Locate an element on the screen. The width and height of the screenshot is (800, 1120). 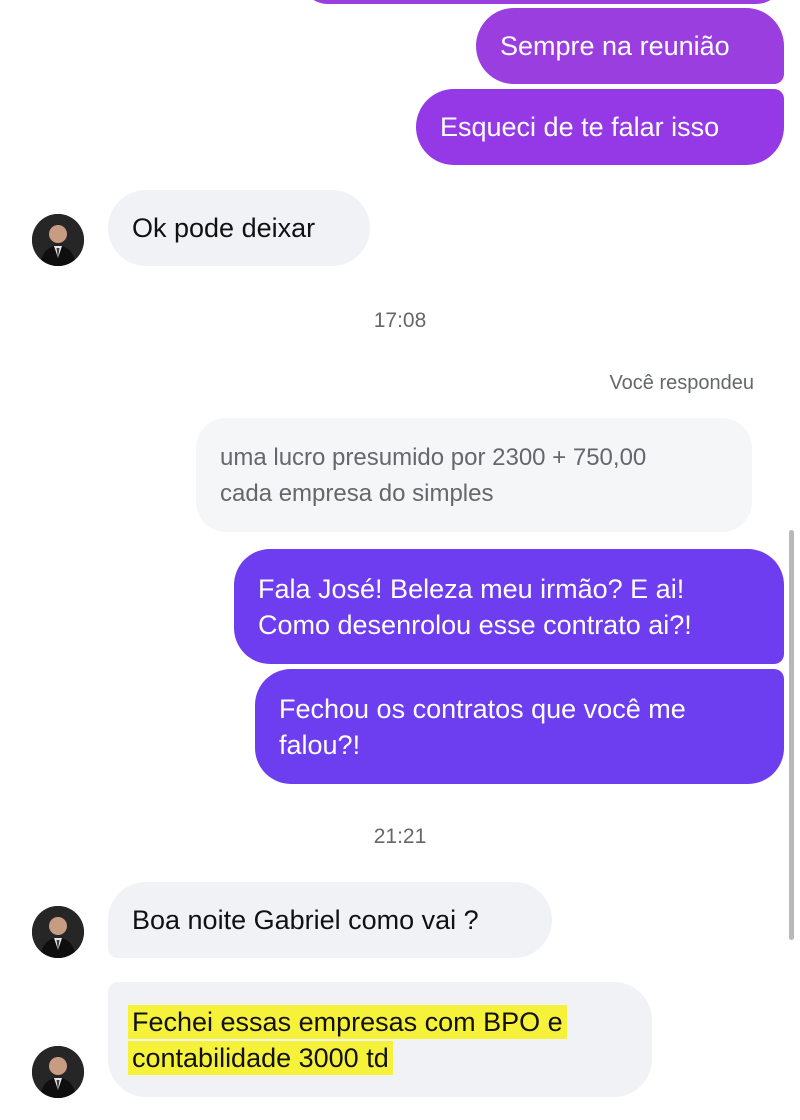
message-timestamp: 17:08 is located at coordinates (400, 320).